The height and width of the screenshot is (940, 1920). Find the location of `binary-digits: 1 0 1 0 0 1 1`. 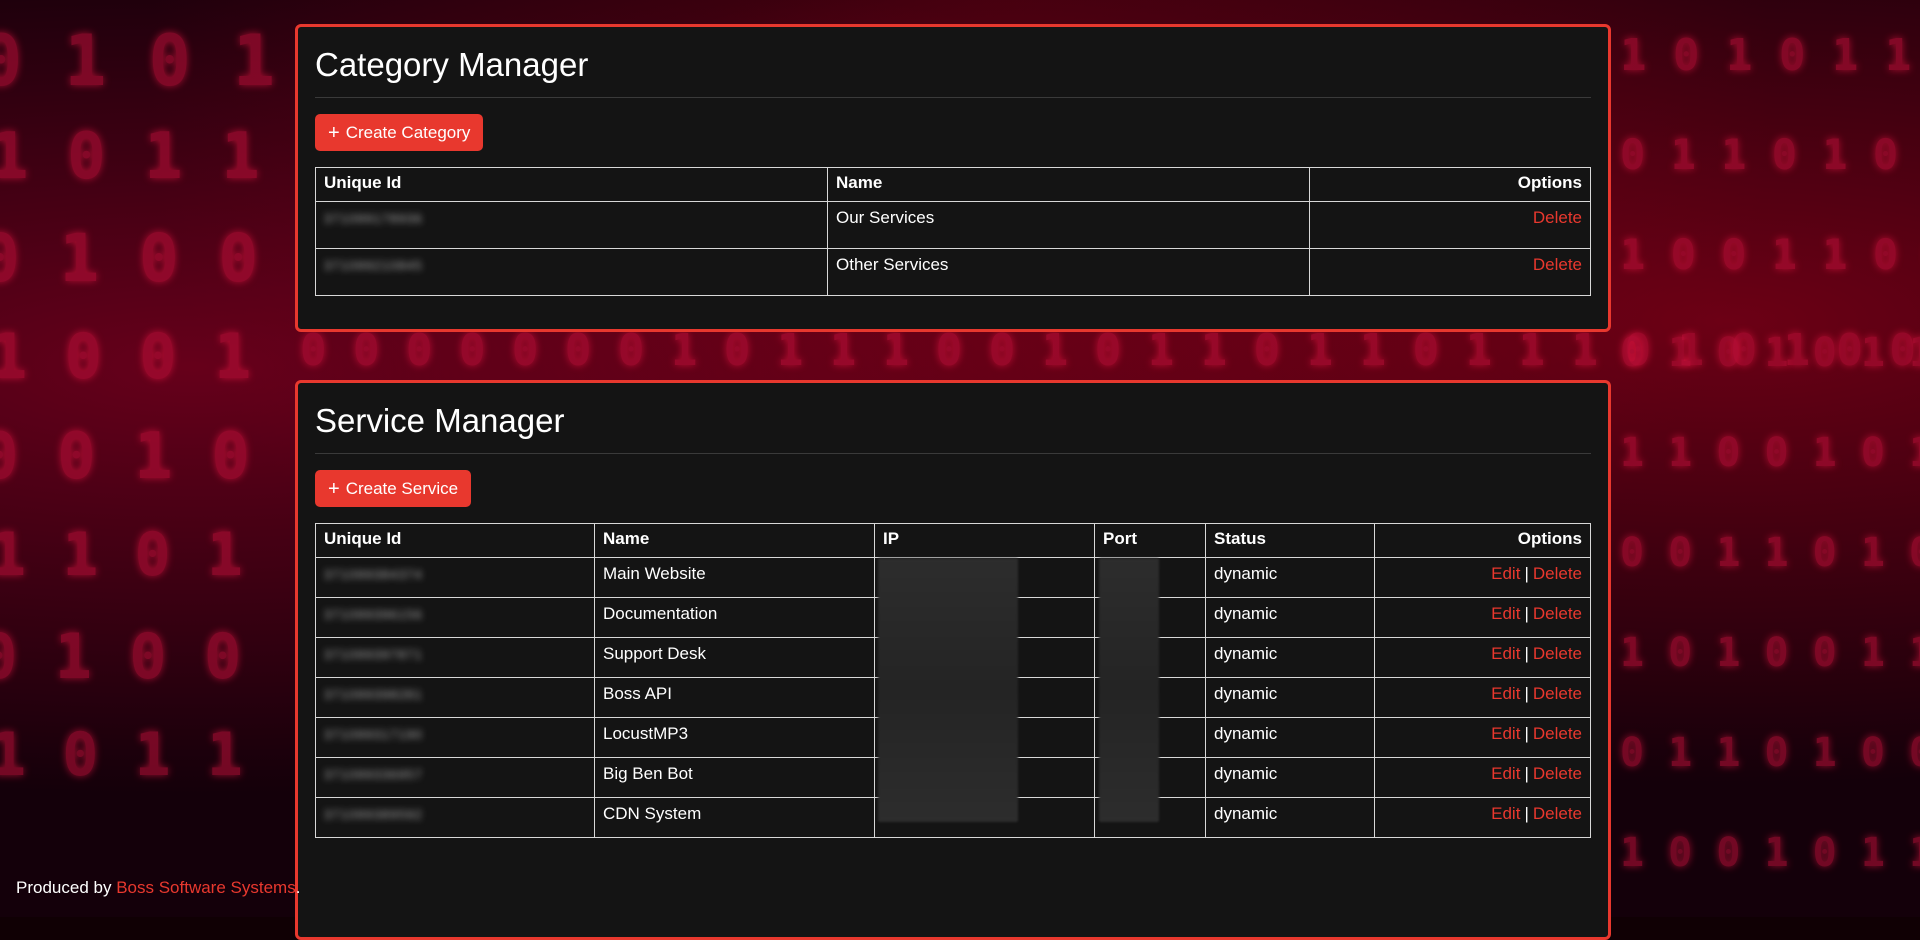

binary-digits: 1 0 1 0 0 1 1 is located at coordinates (1770, 653).